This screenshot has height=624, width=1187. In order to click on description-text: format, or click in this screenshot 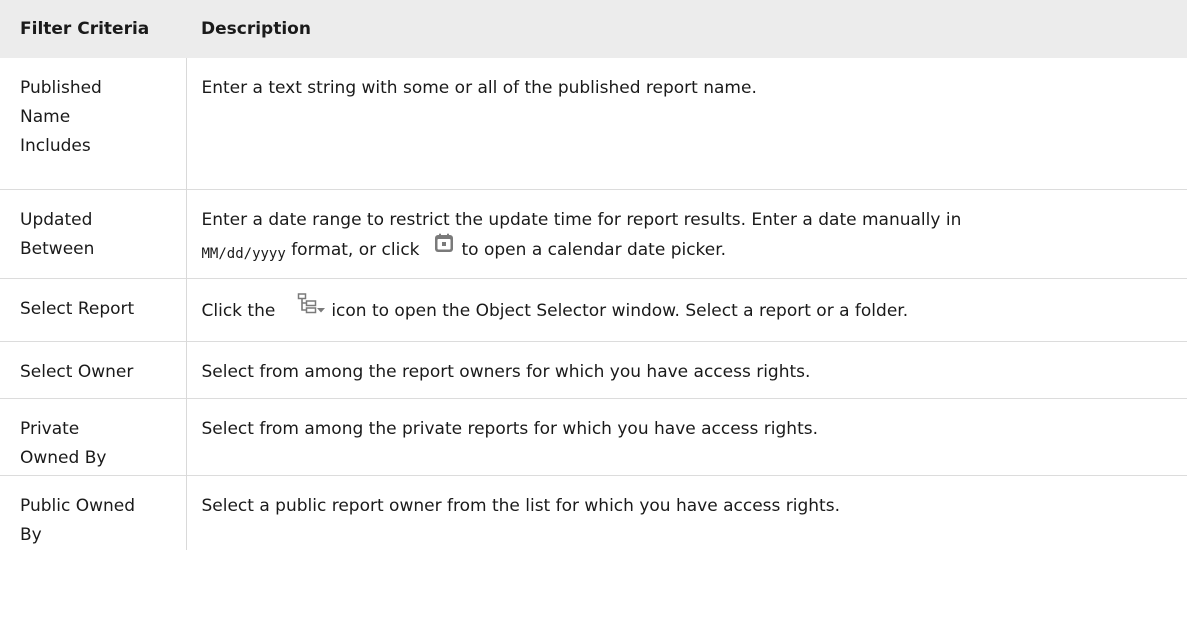, I will do `click(352, 249)`.